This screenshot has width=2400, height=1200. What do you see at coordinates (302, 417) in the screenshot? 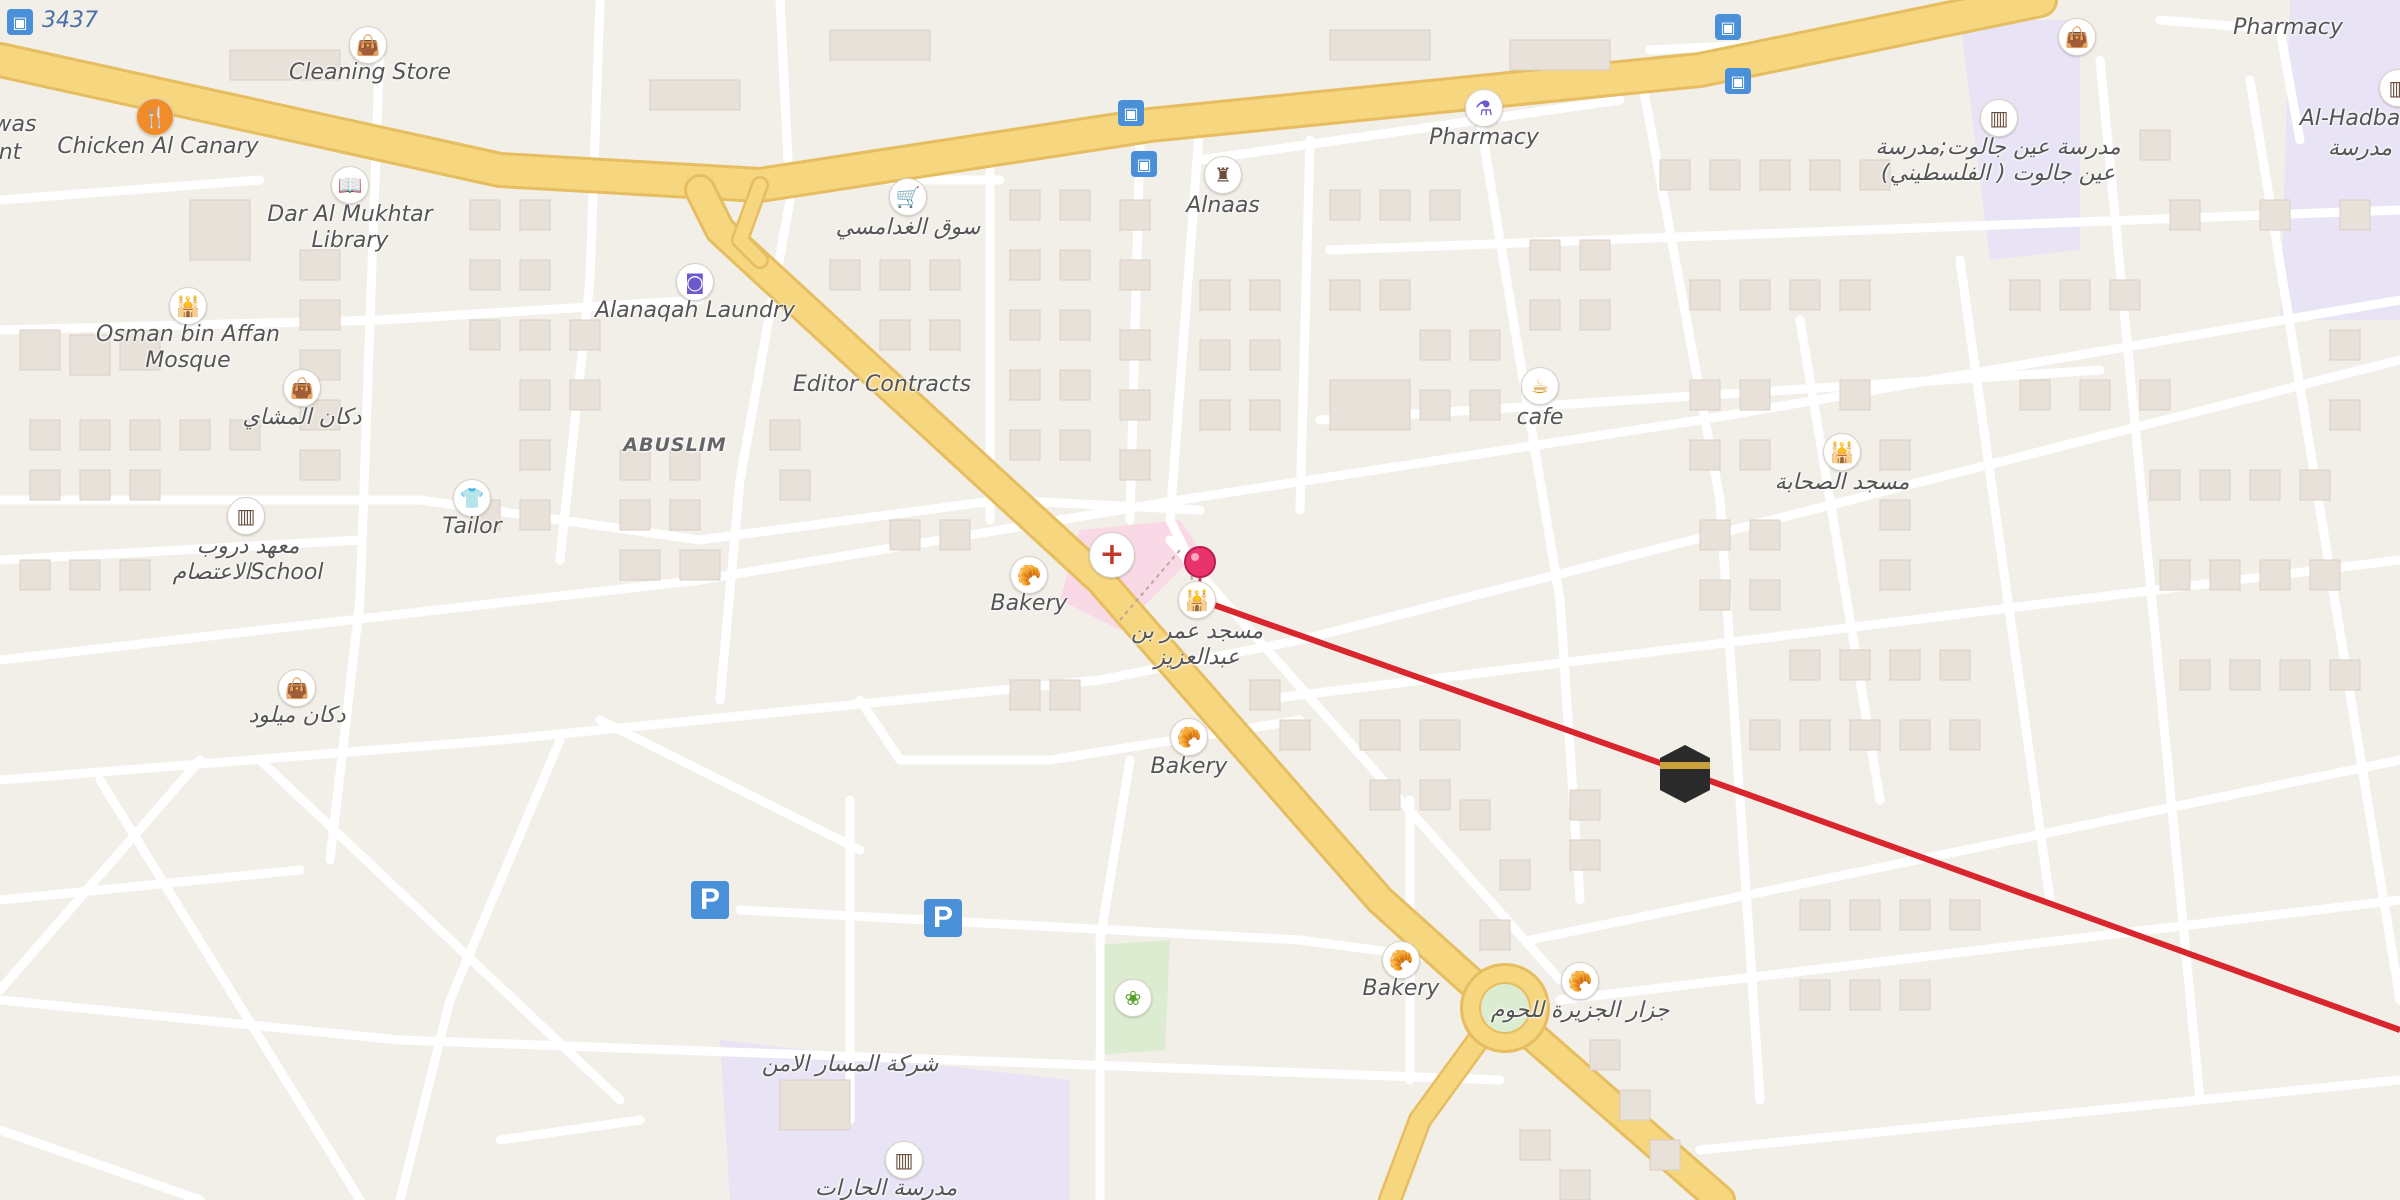
I see `label-dukan-almashai: دكان المشاي` at bounding box center [302, 417].